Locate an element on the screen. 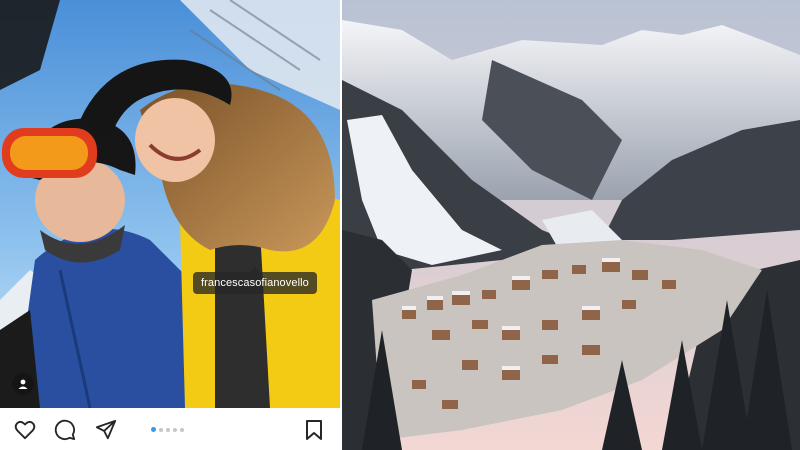 The width and height of the screenshot is (800, 450). user-tag: francescasofianovello is located at coordinates (255, 280).